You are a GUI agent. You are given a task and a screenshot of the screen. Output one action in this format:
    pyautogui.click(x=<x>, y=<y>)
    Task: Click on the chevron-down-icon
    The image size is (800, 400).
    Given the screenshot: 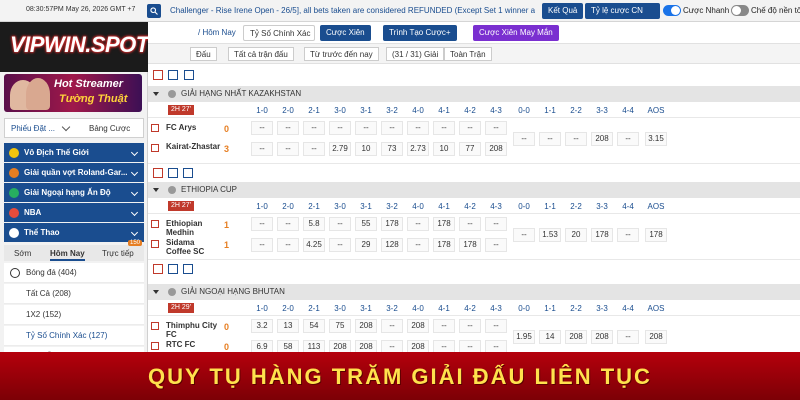 What is the action you would take?
    pyautogui.click(x=66, y=127)
    